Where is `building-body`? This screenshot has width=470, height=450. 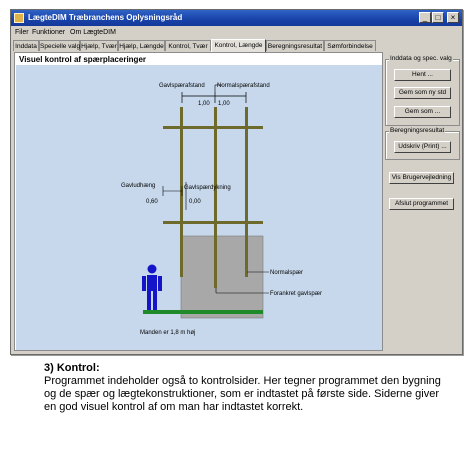 building-body is located at coordinates (222, 277).